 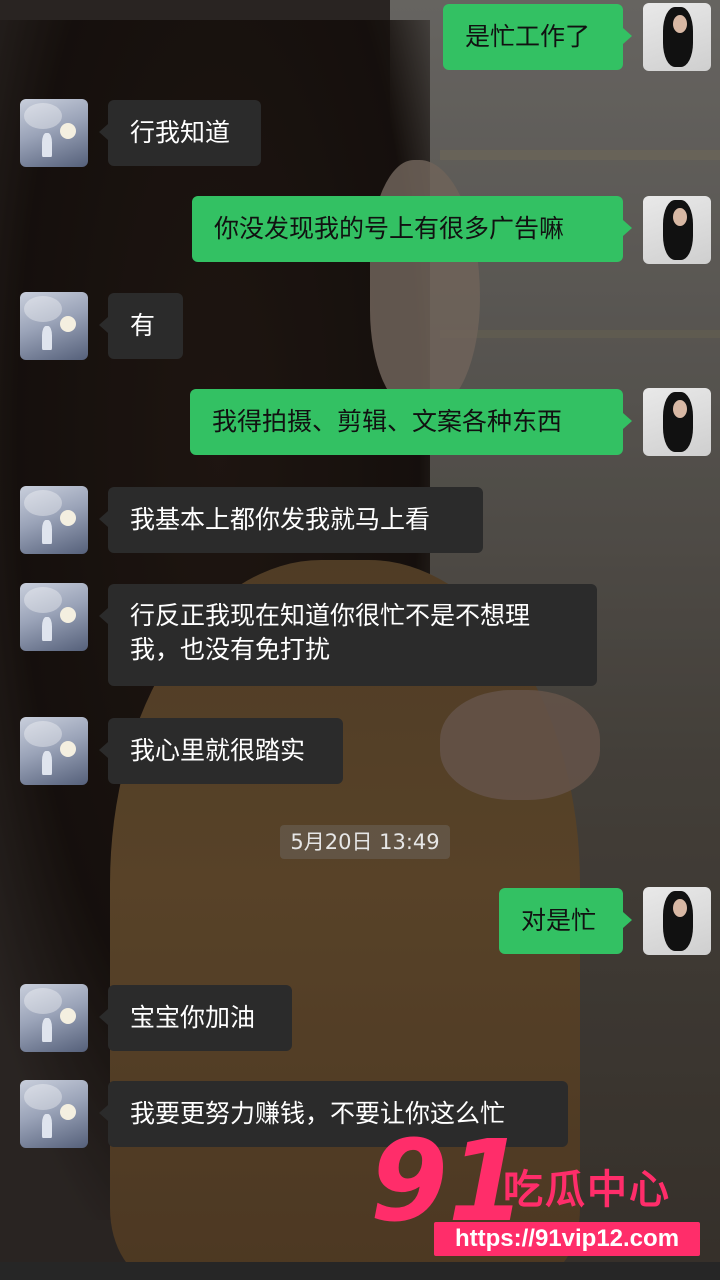 I want to click on message-bubble-incoming: 行反正我现在知道你很忙不是不想理我，也没有免打扰, so click(x=348, y=635).